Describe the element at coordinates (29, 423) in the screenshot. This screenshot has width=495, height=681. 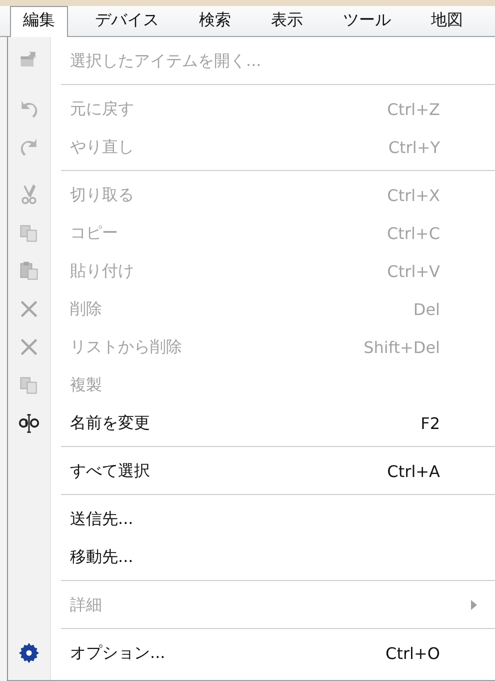
I see `text-cursor-icon` at that location.